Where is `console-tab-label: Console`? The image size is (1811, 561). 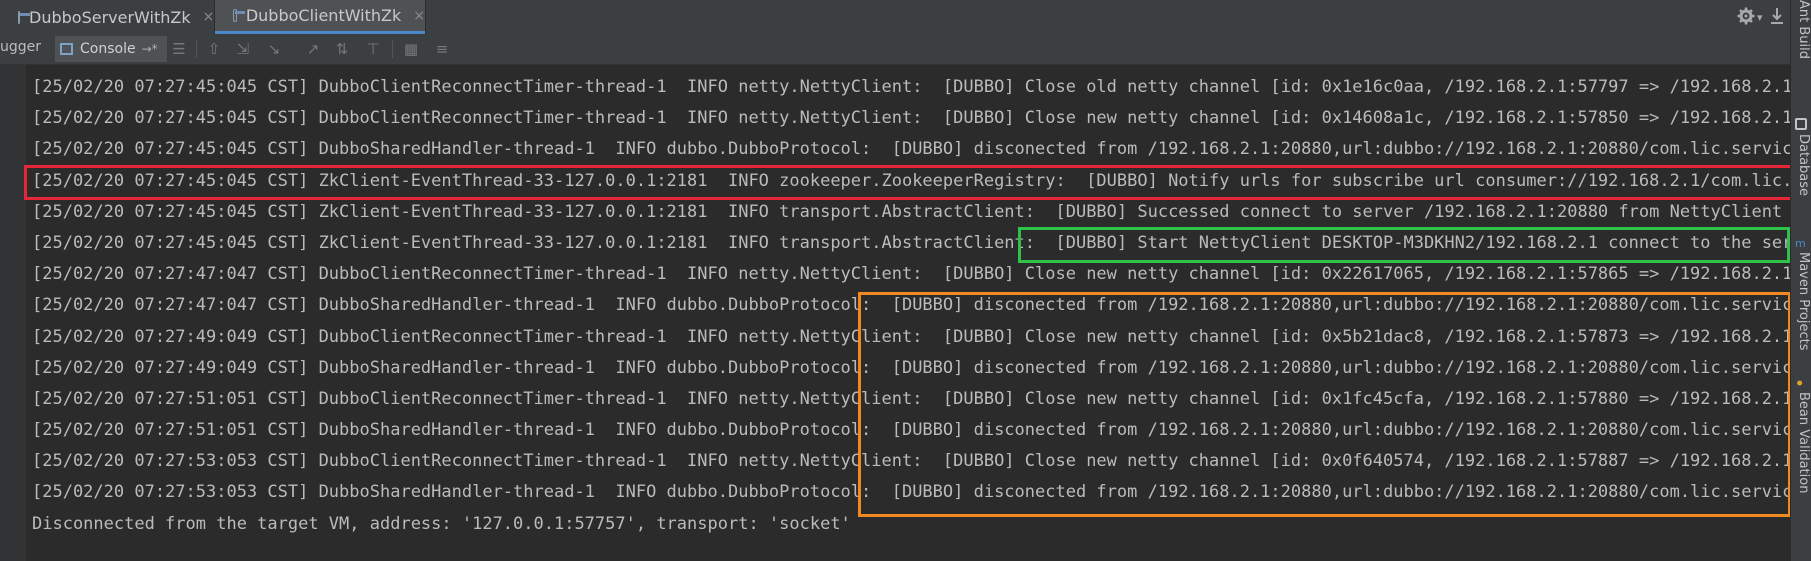
console-tab-label: Console is located at coordinates (108, 49).